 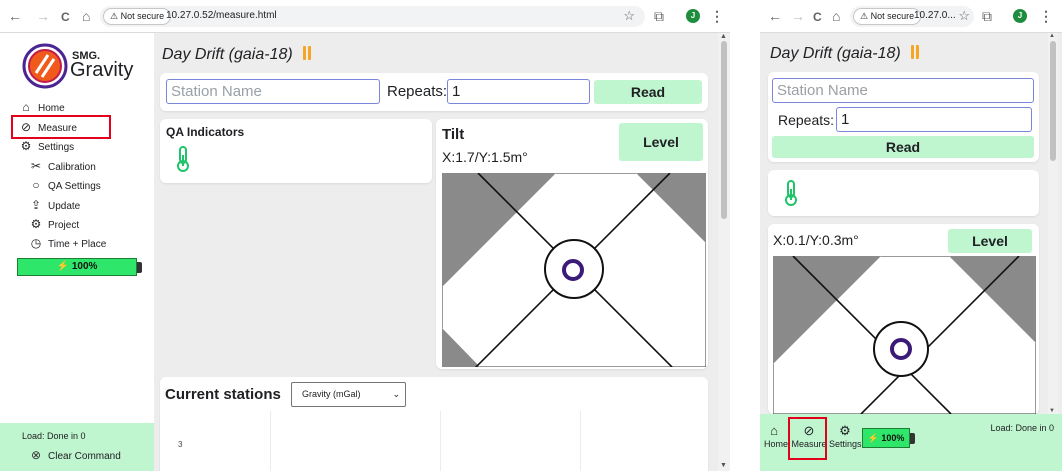 I want to click on page-title: Day Drift (gaia-18), so click(x=237, y=55).